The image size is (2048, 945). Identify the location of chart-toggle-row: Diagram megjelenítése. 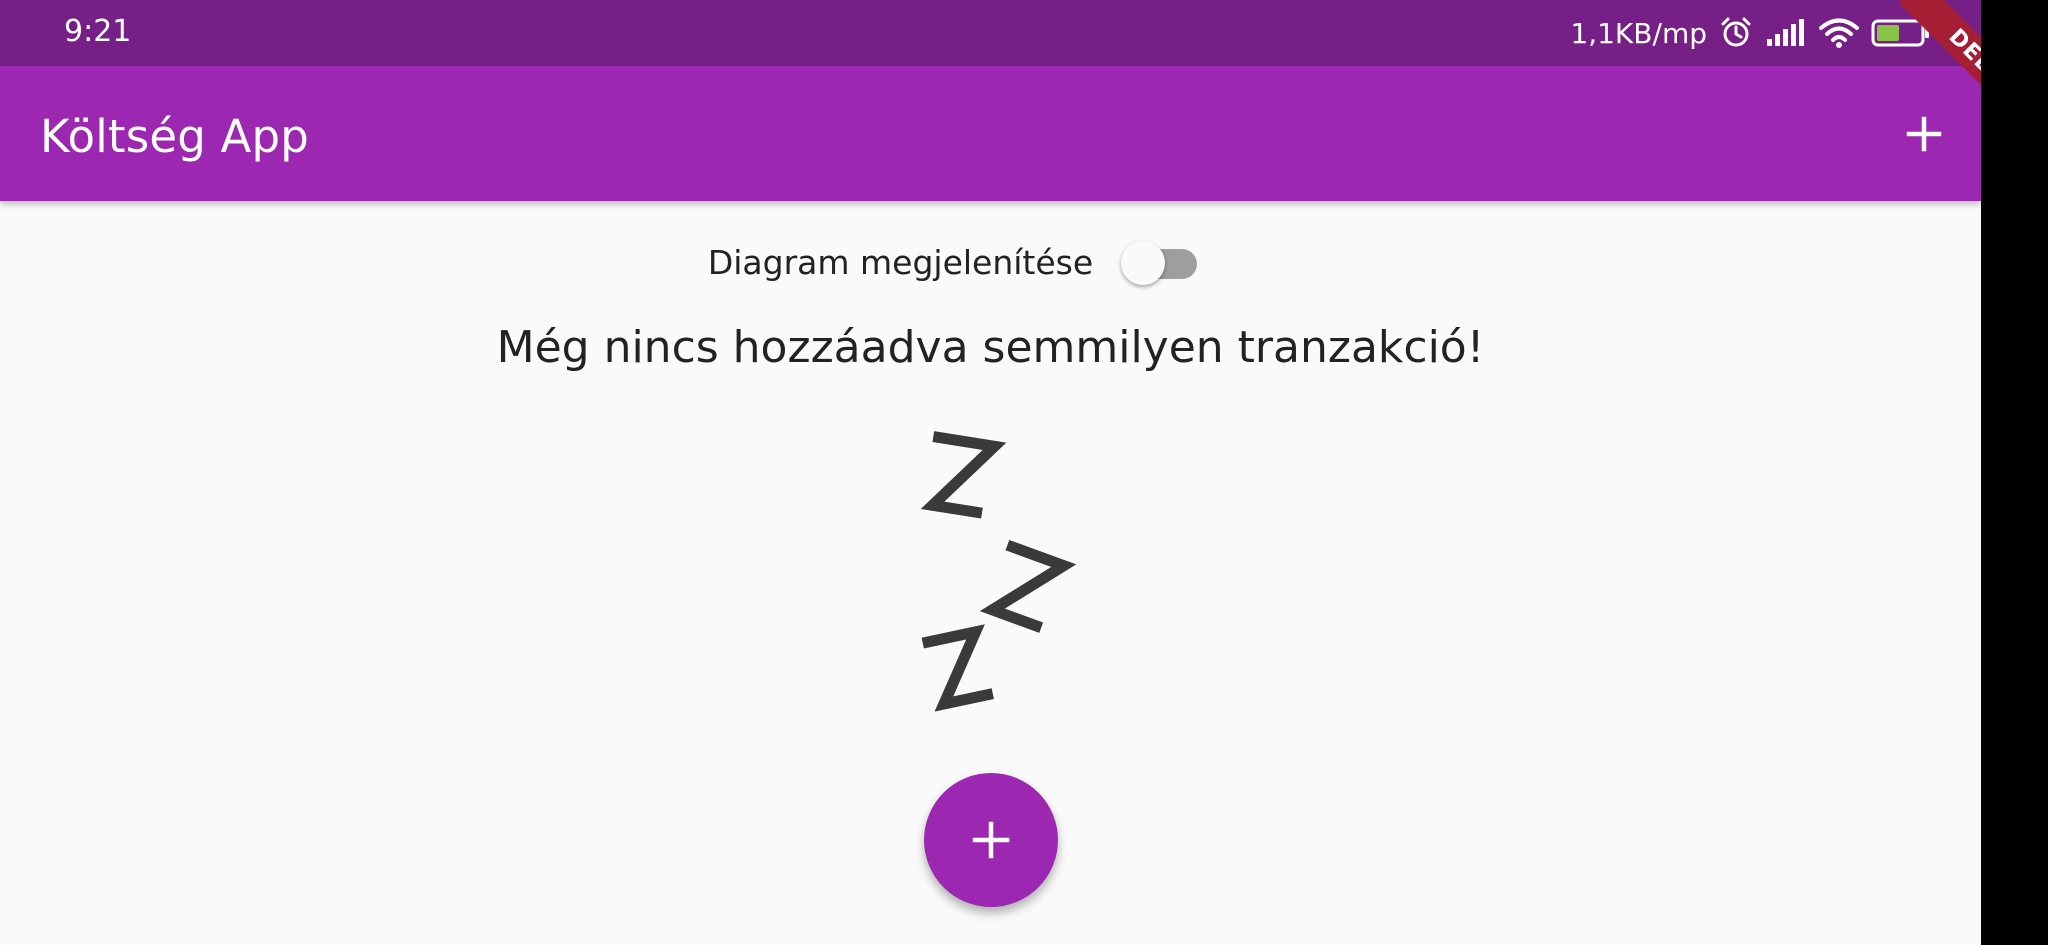
(990, 262).